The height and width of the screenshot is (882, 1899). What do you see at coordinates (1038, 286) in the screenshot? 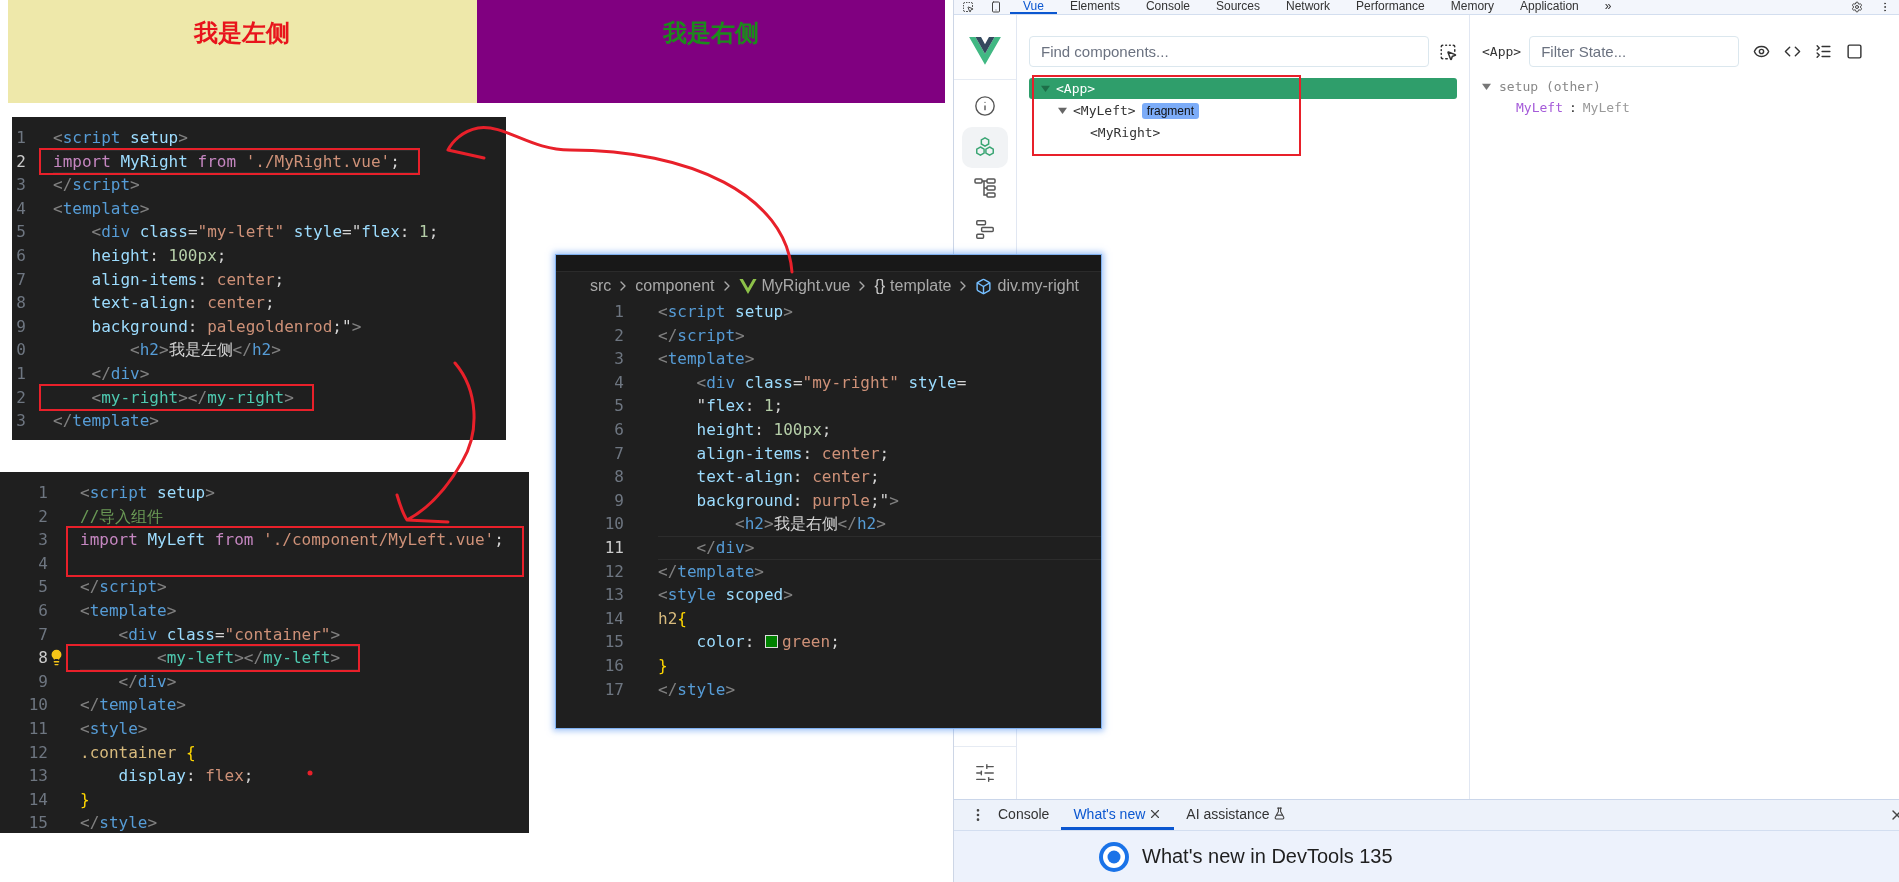
I see `breadcrumb-item: div.my-right` at bounding box center [1038, 286].